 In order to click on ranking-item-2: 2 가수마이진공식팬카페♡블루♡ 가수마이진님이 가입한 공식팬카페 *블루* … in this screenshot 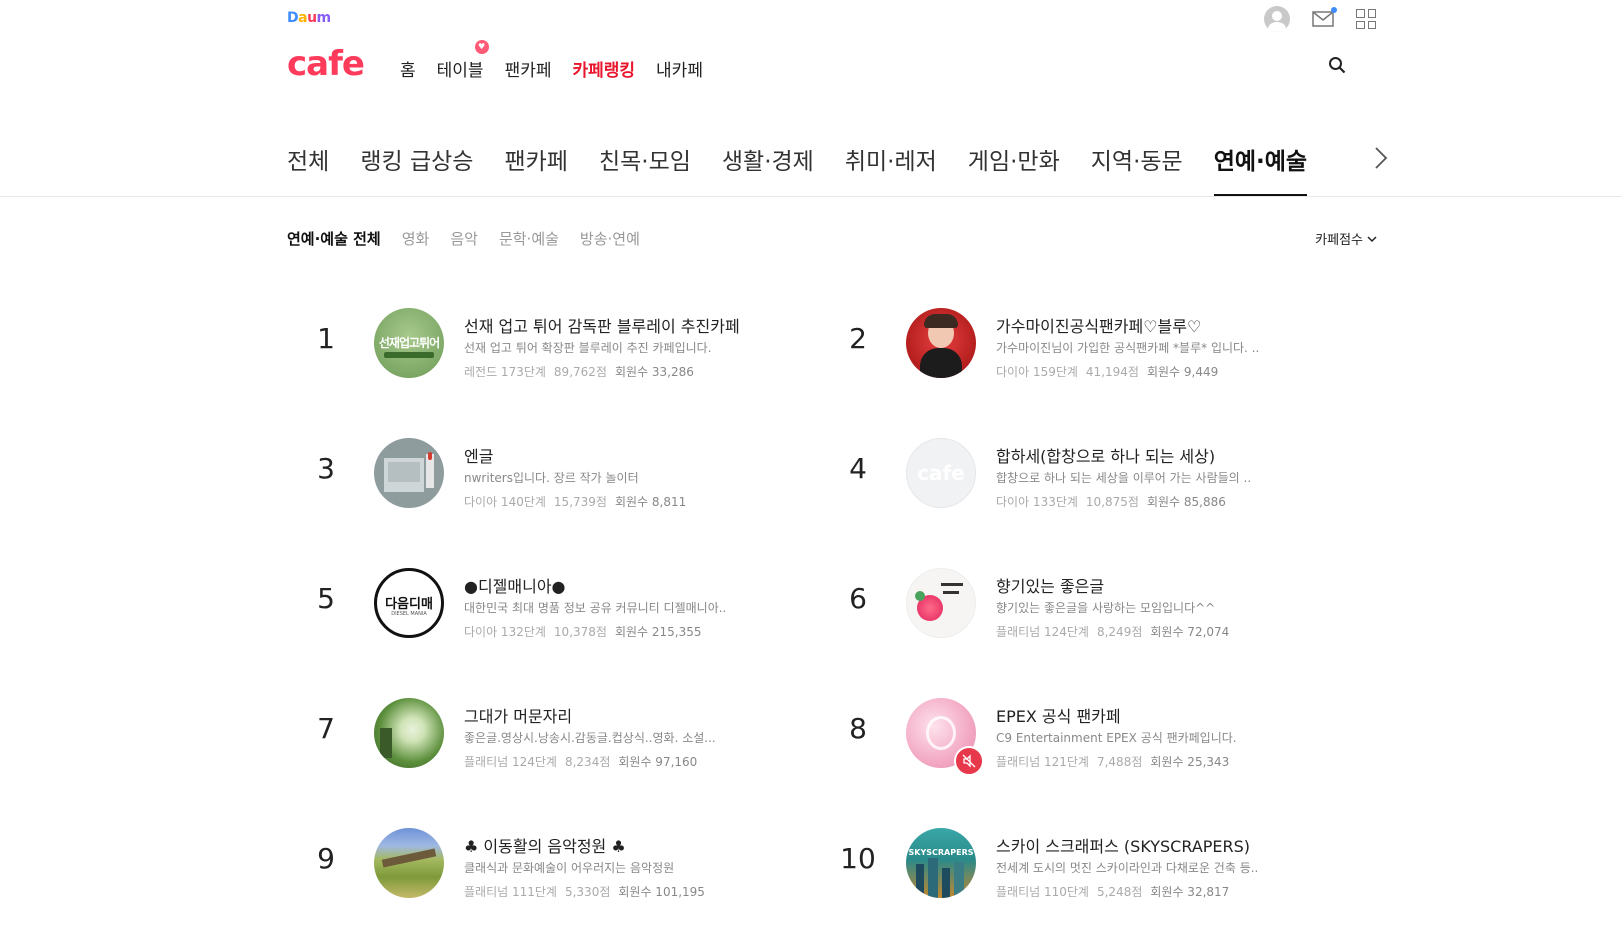, I will do `click(1078, 348)`.